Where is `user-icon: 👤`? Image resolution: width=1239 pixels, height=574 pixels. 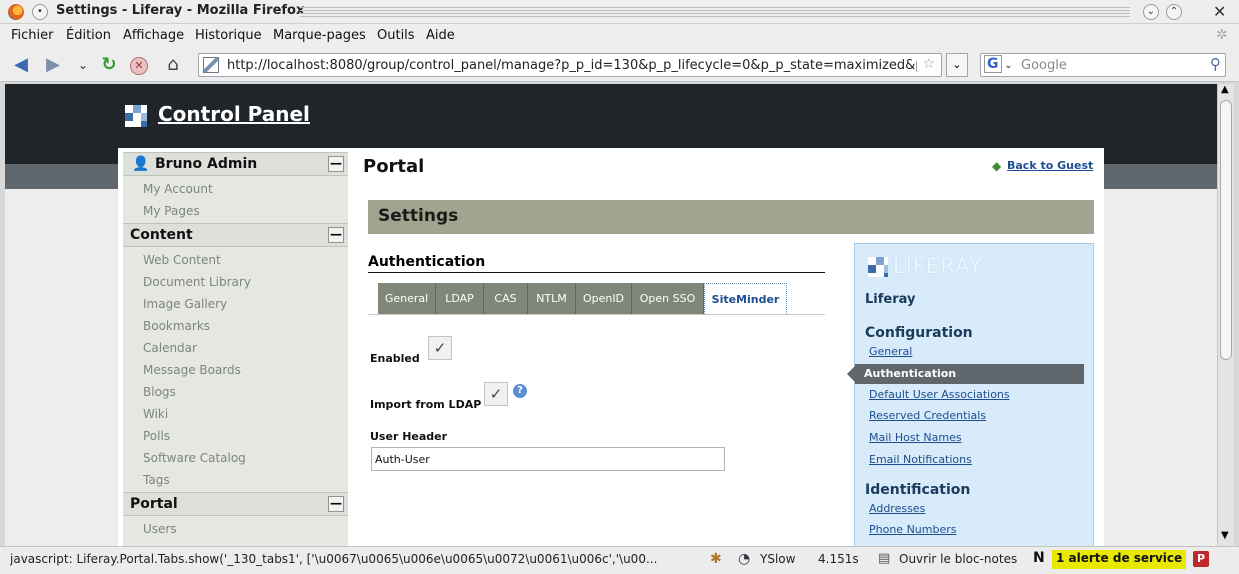
user-icon: 👤 is located at coordinates (141, 164).